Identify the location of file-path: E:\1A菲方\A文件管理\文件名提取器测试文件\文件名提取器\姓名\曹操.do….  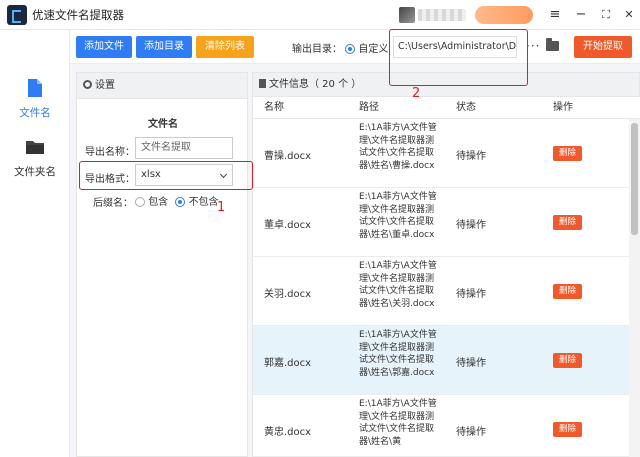
(398, 147).